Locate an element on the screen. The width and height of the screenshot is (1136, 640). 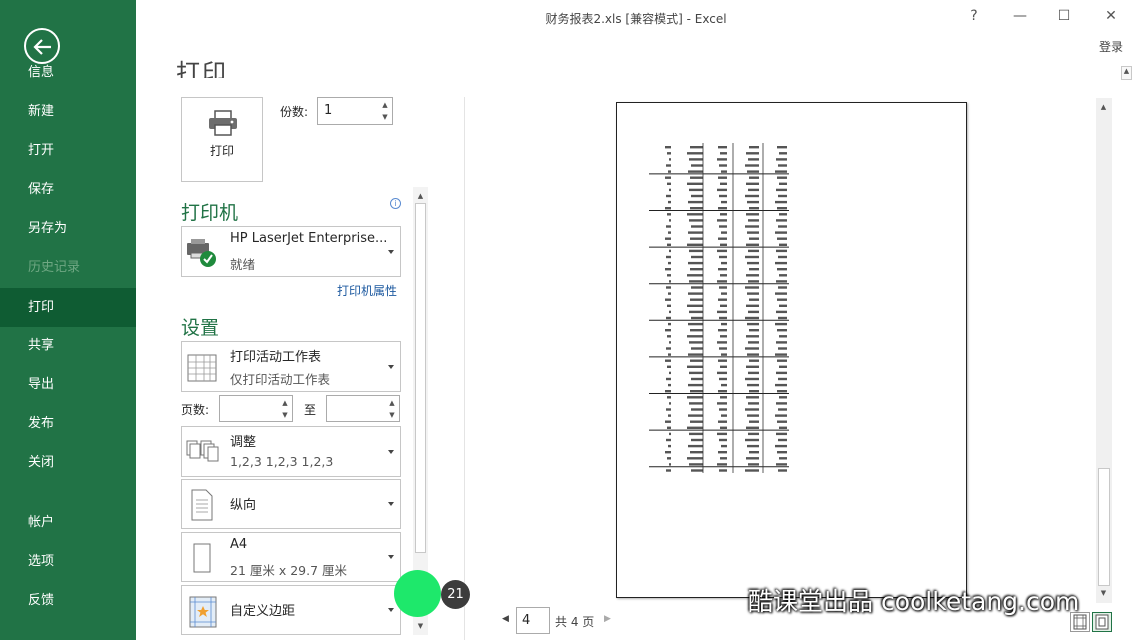
pages-to-label: 至 is located at coordinates (310, 410).